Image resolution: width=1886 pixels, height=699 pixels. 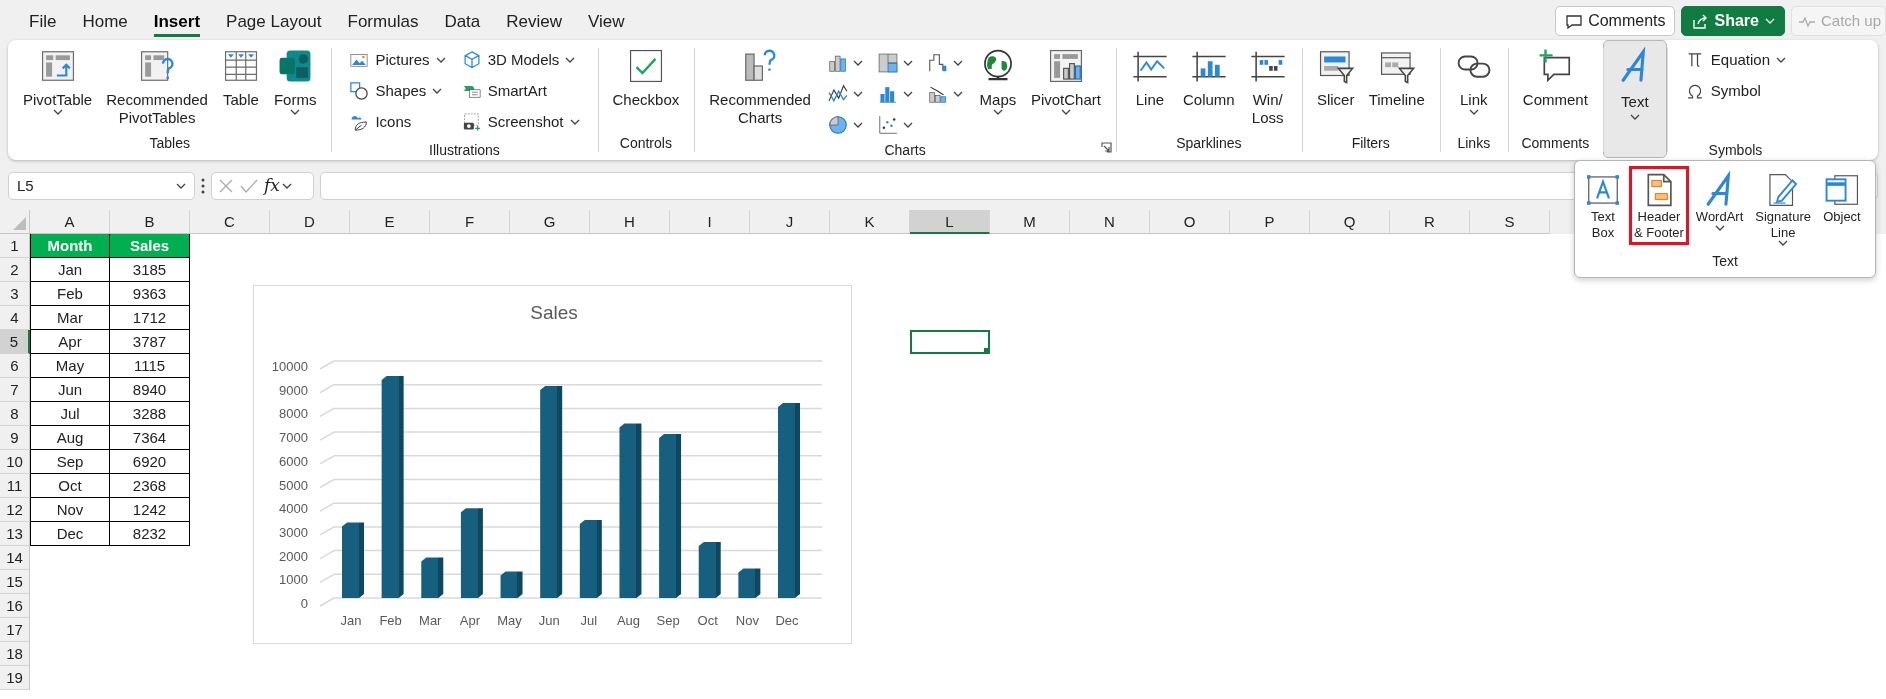 I want to click on heading-letter: E, so click(x=390, y=222).